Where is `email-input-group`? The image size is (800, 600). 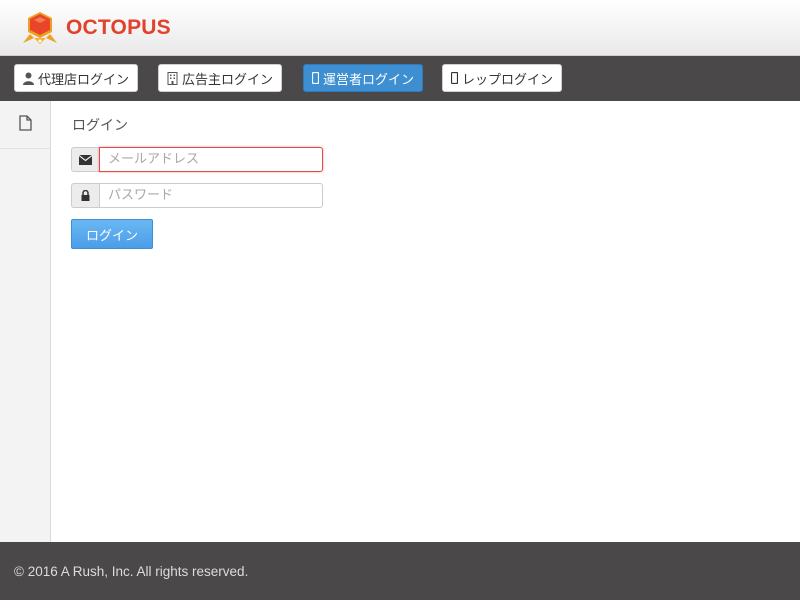
email-input-group is located at coordinates (197, 159).